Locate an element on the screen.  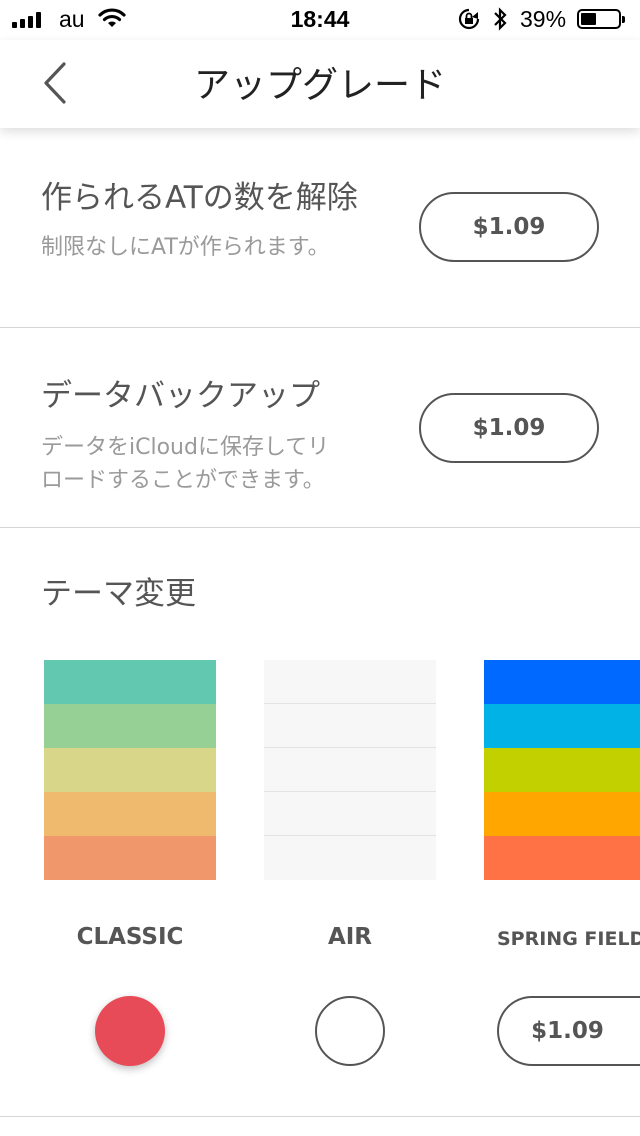
theme-classic-radio-selected is located at coordinates (130, 1031).